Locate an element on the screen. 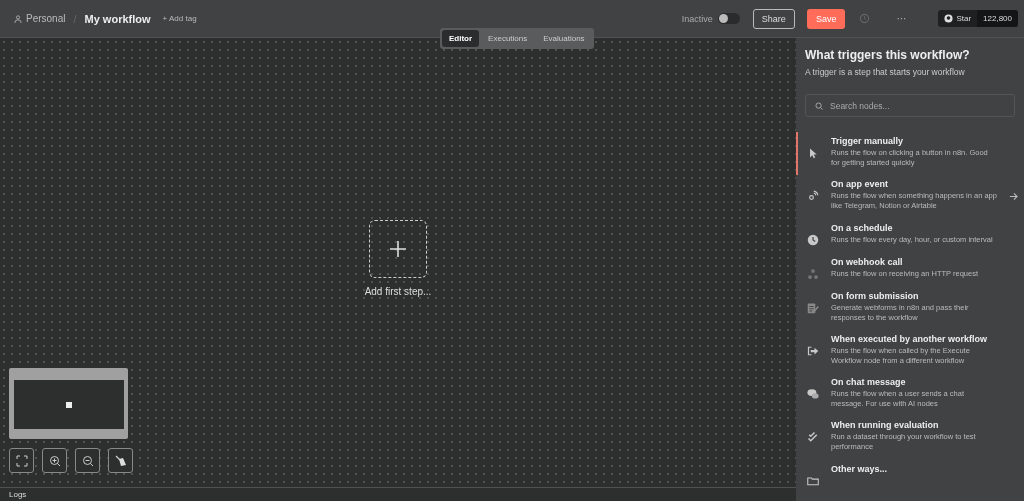  plus-icon is located at coordinates (398, 249).